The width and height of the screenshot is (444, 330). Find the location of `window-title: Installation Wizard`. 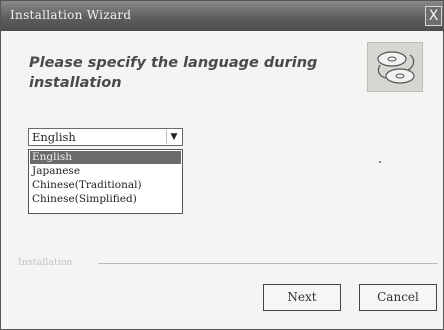

window-title: Installation Wizard is located at coordinates (71, 15).